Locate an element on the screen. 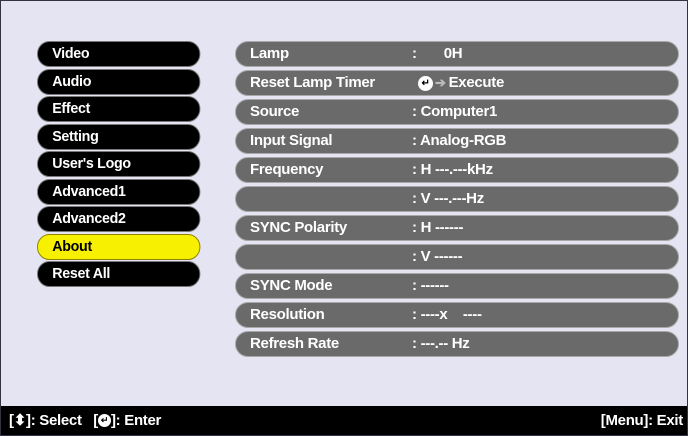 The image size is (688, 436). sync-mode-value: : ------ is located at coordinates (430, 285).